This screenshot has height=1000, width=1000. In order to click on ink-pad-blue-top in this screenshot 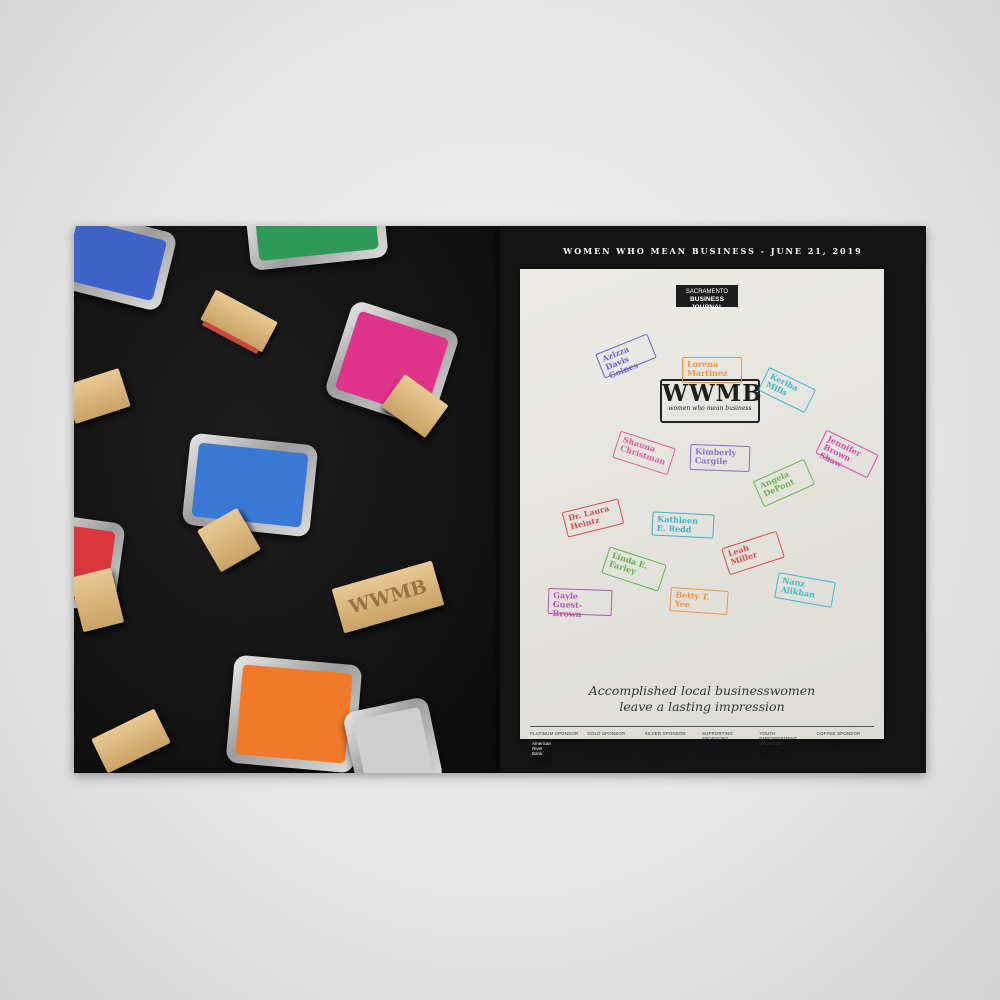, I will do `click(126, 269)`.